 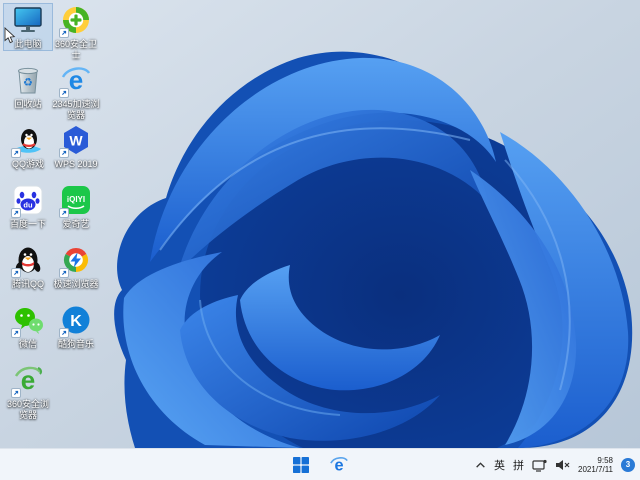 I want to click on wechat-icon, so click(x=28, y=321).